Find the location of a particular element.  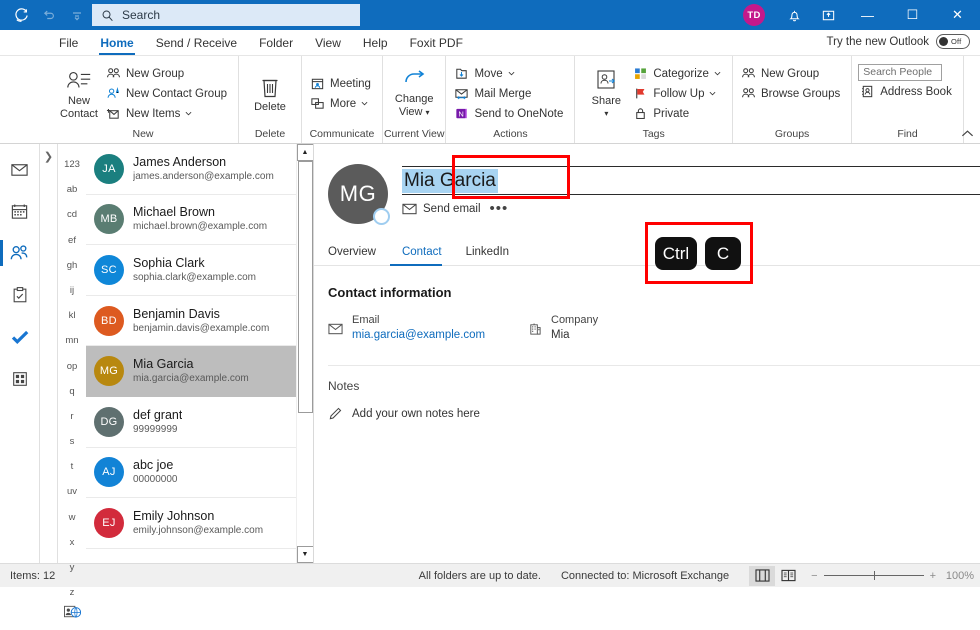

alpha-index-item: s is located at coordinates (72, 441).